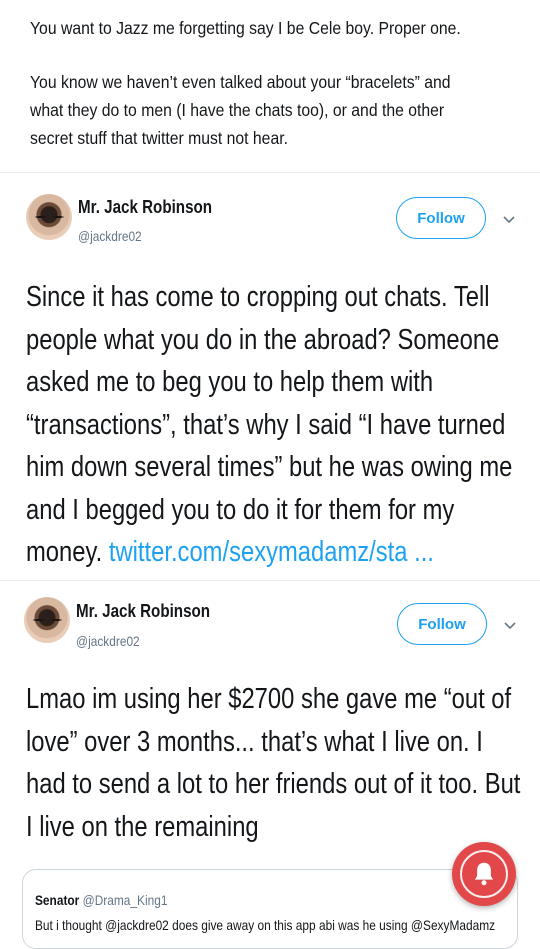  I want to click on quoted-author: Senator @Drama_King1, so click(101, 900).